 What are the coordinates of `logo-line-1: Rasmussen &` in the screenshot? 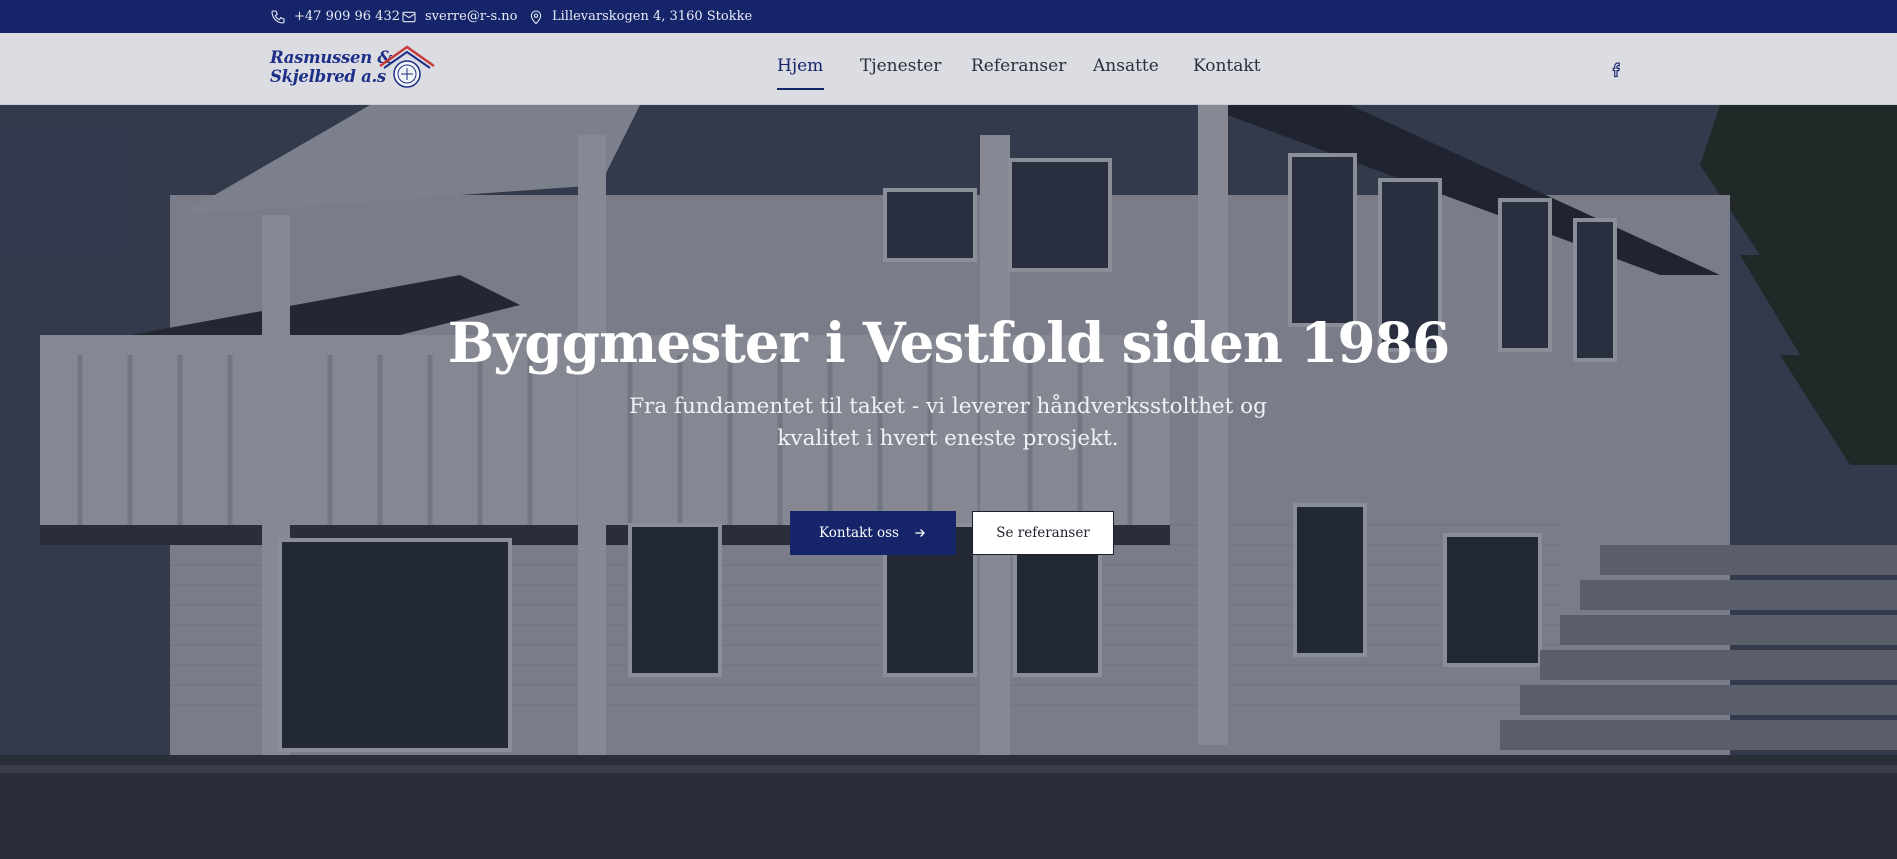 It's located at (331, 57).